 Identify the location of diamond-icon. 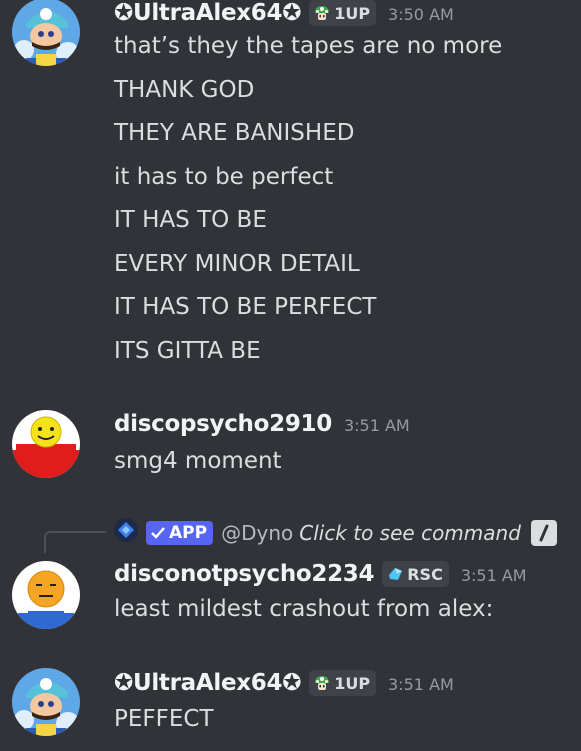
(396, 574).